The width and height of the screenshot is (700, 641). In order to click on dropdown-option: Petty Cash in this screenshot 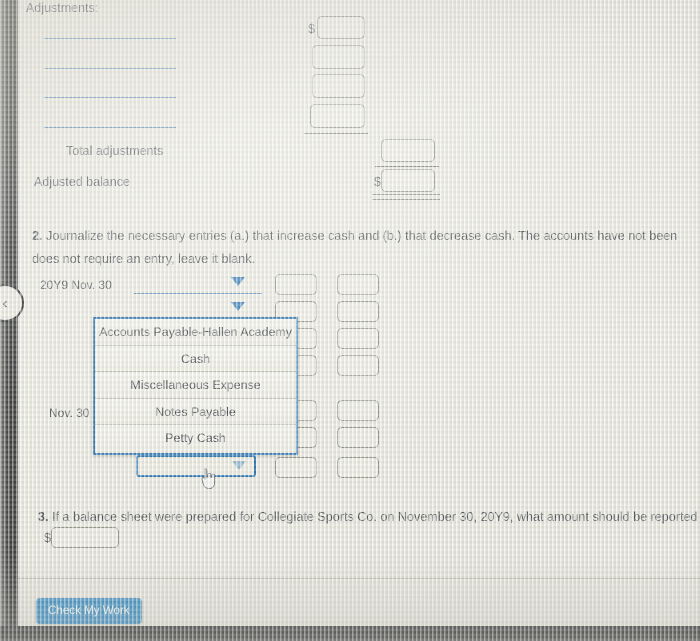, I will do `click(195, 438)`.